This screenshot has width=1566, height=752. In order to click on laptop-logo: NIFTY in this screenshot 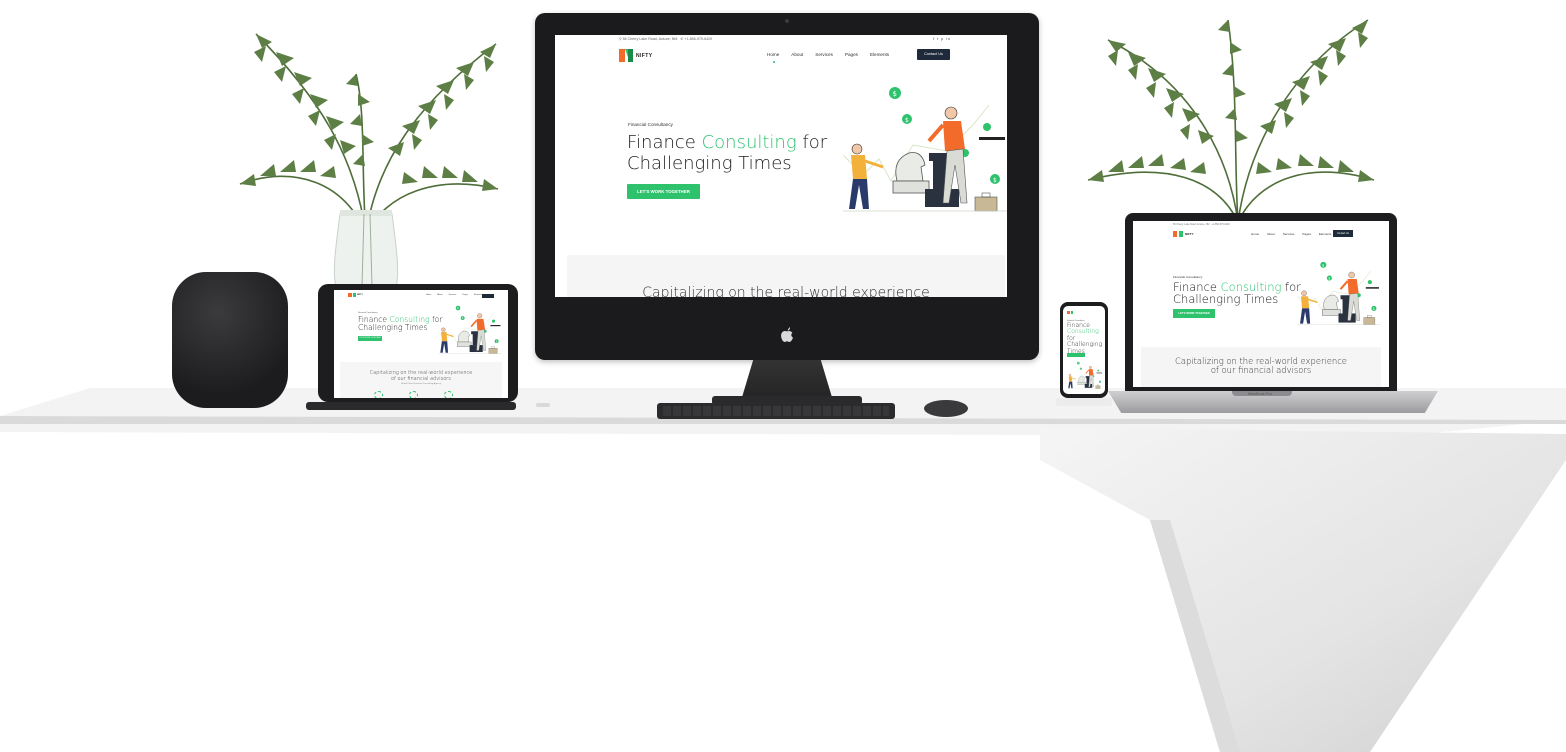, I will do `click(1183, 234)`.